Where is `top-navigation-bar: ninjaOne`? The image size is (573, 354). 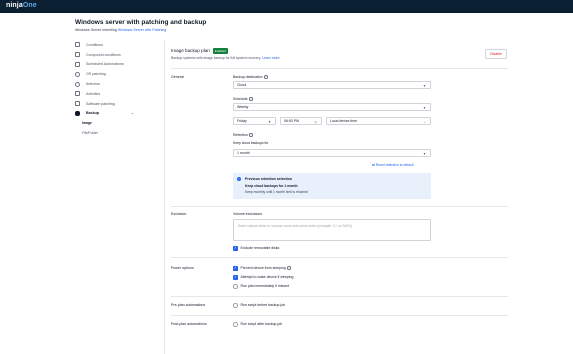 top-navigation-bar: ninjaOne is located at coordinates (286, 6).